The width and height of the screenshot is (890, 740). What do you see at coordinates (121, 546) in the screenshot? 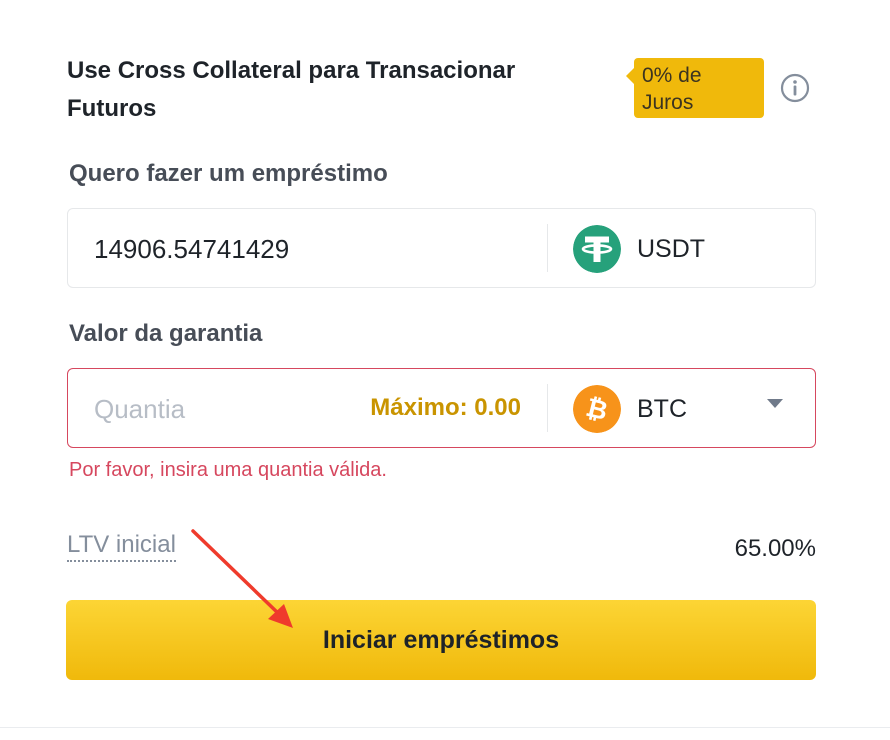
I see `ltv-label: LTV inicial` at bounding box center [121, 546].